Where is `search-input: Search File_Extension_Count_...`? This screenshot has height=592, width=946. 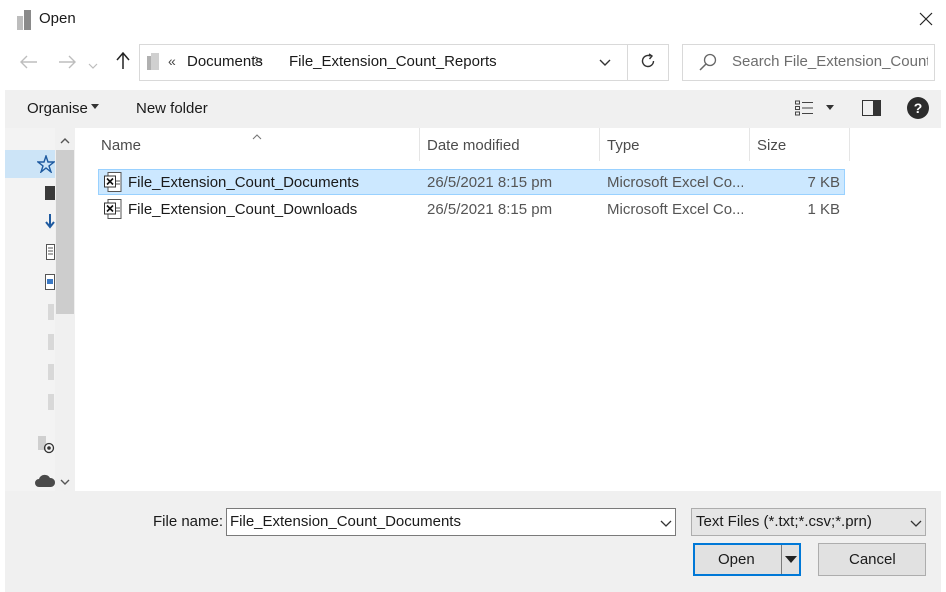 search-input: Search File_Extension_Count_... is located at coordinates (830, 61).